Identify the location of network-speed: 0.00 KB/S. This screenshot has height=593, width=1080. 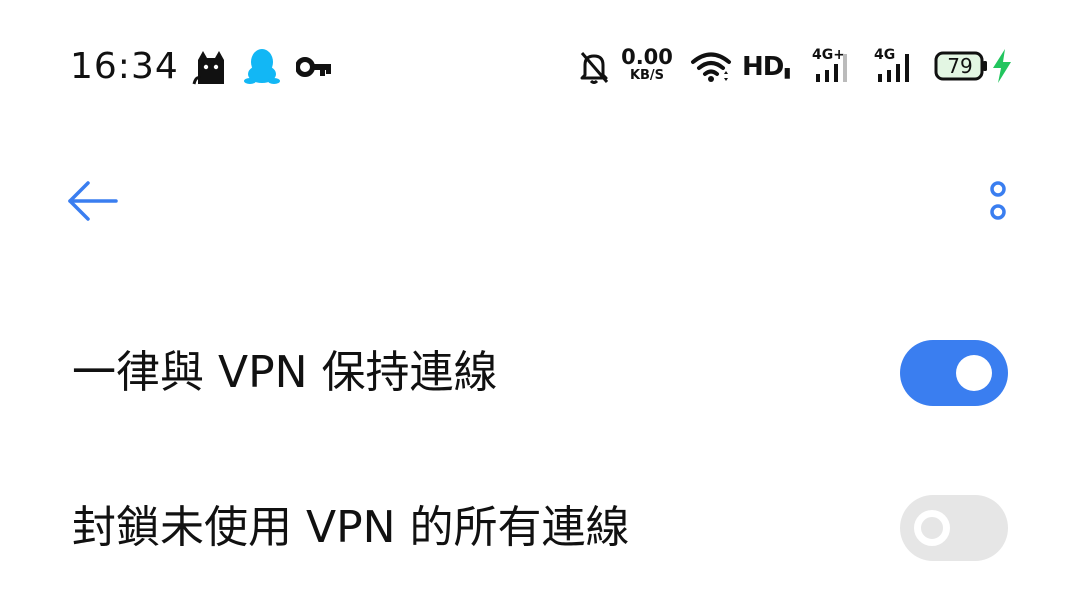
(647, 65).